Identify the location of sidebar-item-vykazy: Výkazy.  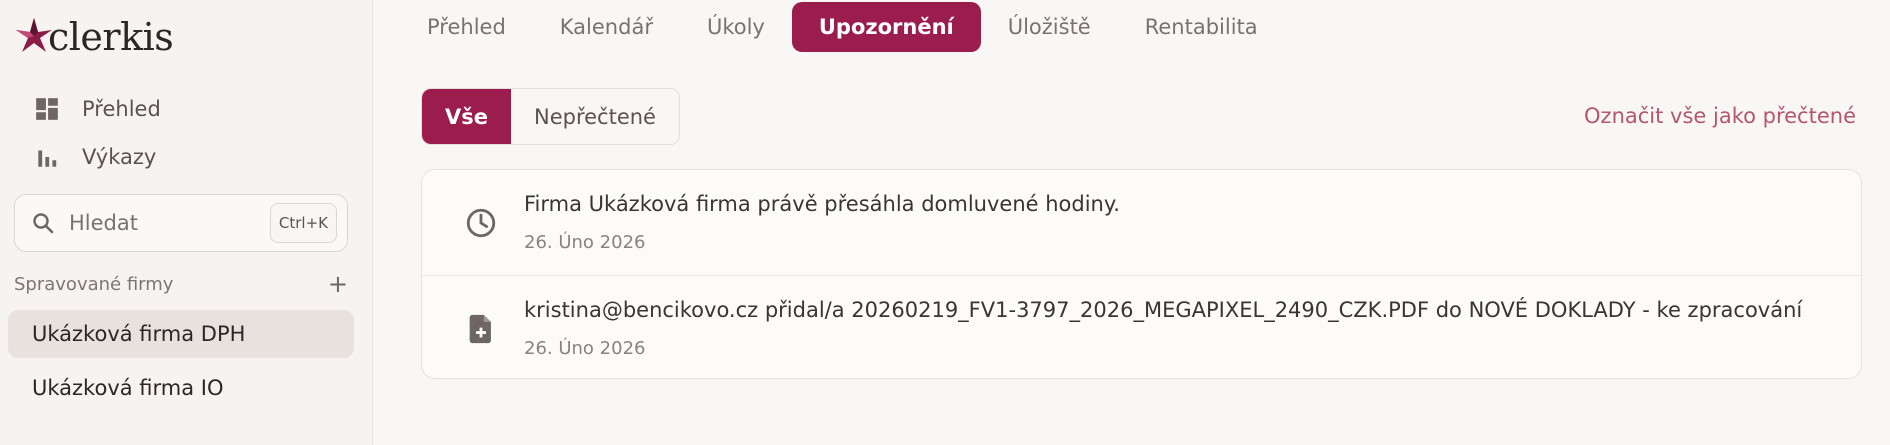
(95, 157).